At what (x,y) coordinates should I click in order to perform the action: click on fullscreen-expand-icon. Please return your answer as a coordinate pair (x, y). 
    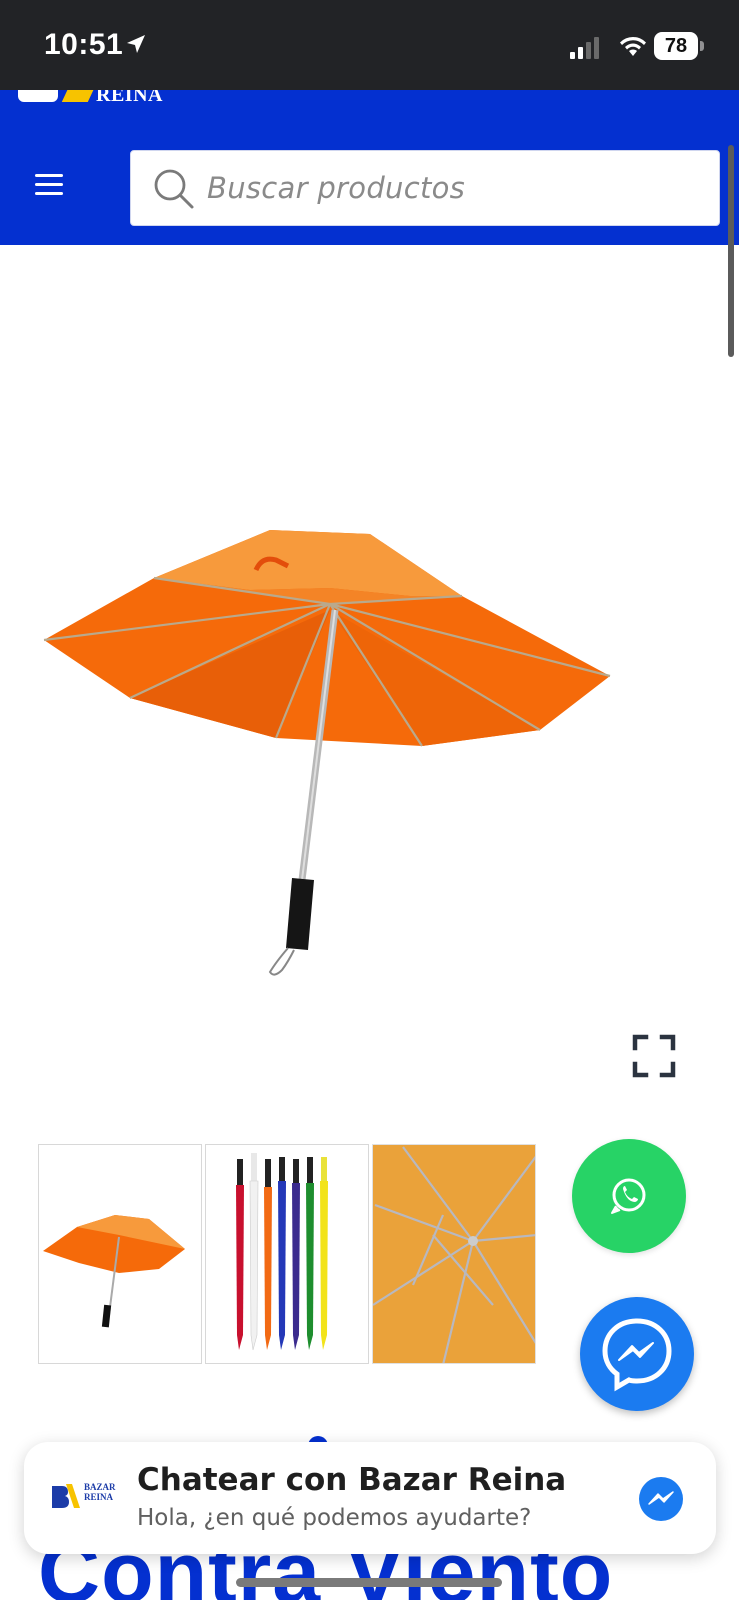
    Looking at the image, I should click on (654, 1056).